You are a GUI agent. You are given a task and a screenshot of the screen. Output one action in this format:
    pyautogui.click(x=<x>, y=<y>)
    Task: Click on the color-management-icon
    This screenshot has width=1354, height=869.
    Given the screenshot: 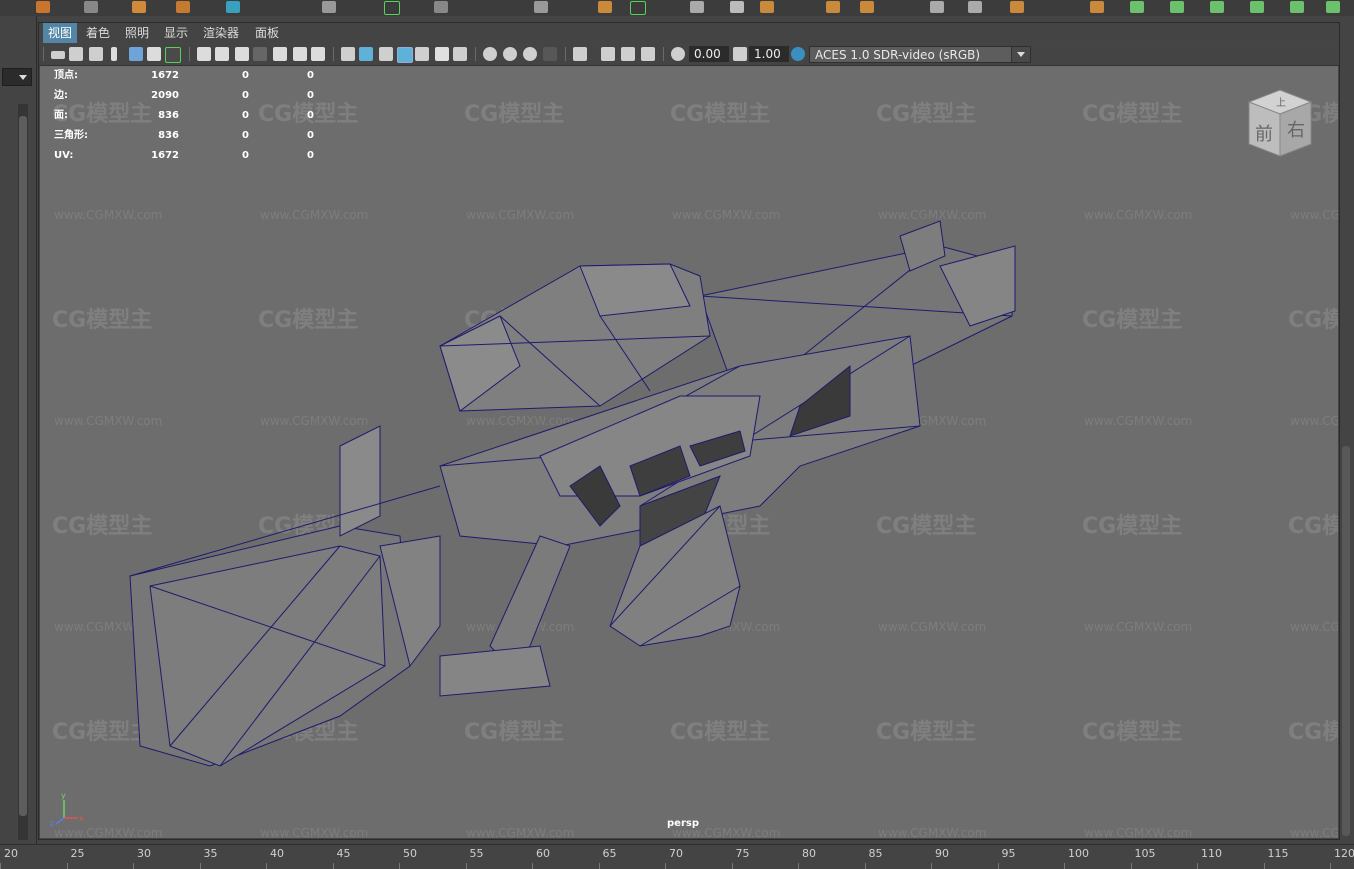 What is the action you would take?
    pyautogui.click(x=798, y=54)
    